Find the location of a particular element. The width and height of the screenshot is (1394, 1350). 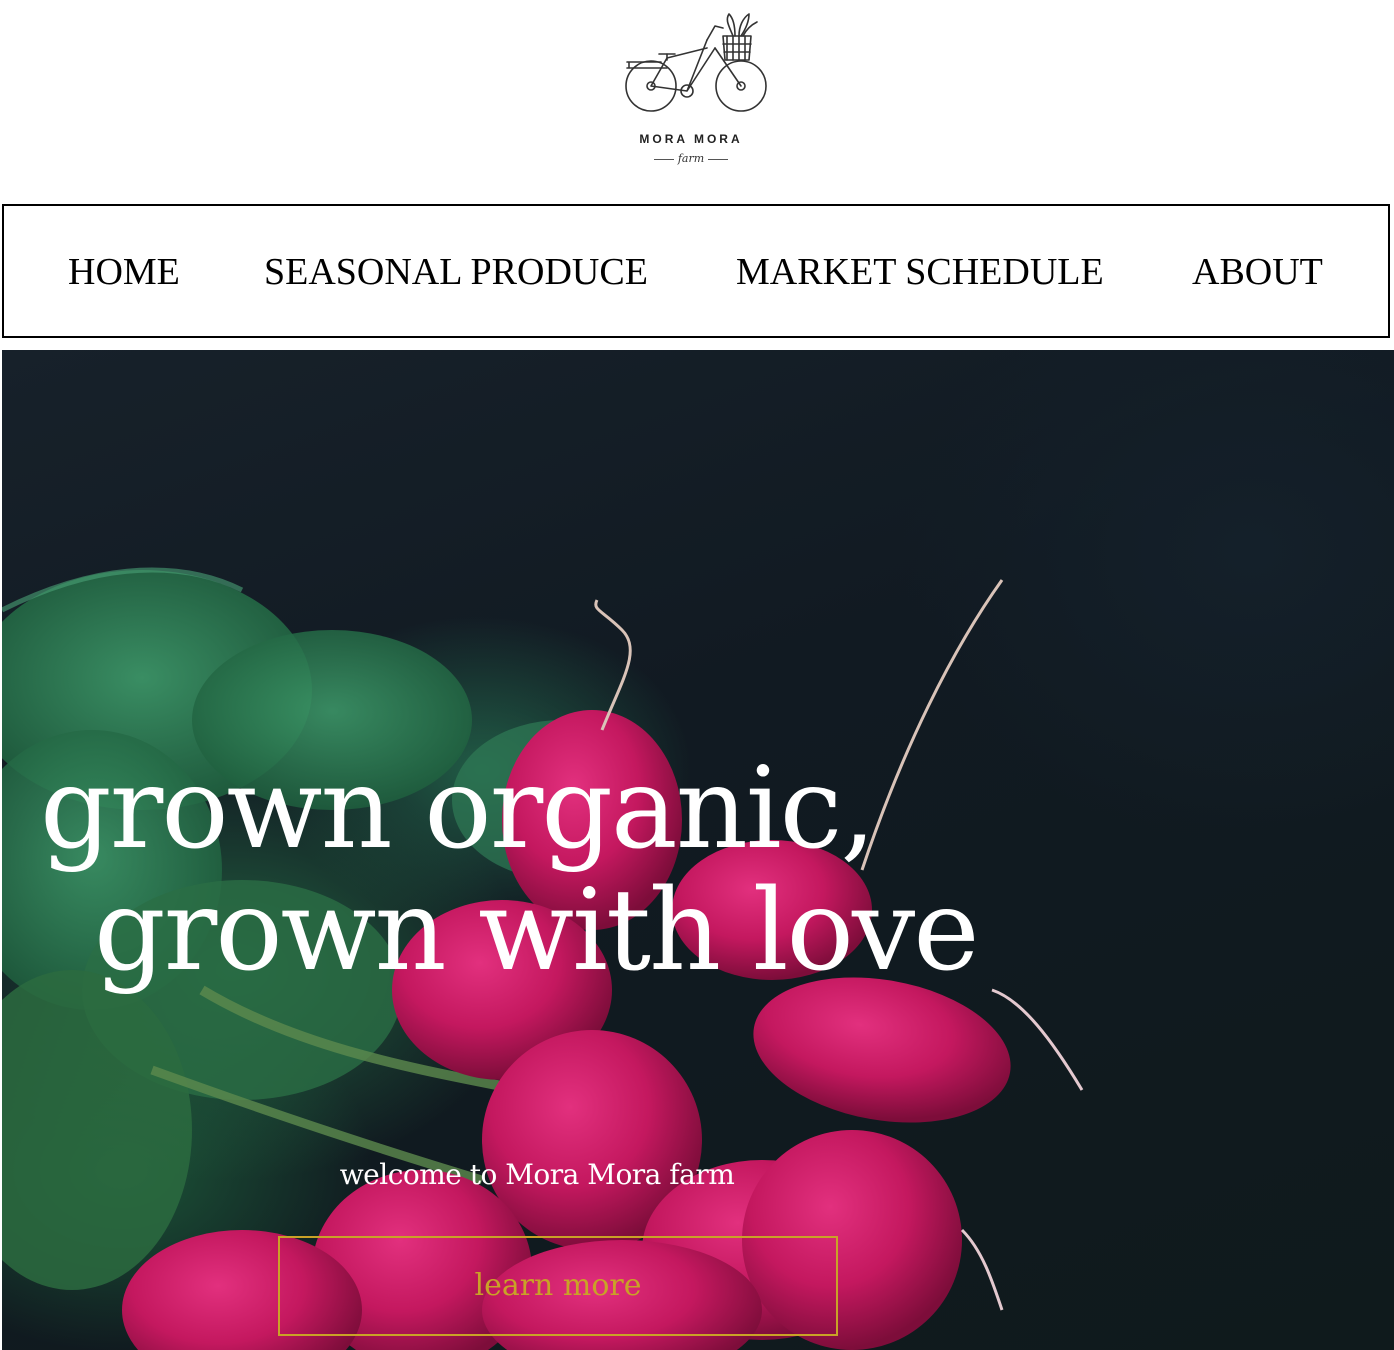

learn-more-button: learn more is located at coordinates (558, 1286).